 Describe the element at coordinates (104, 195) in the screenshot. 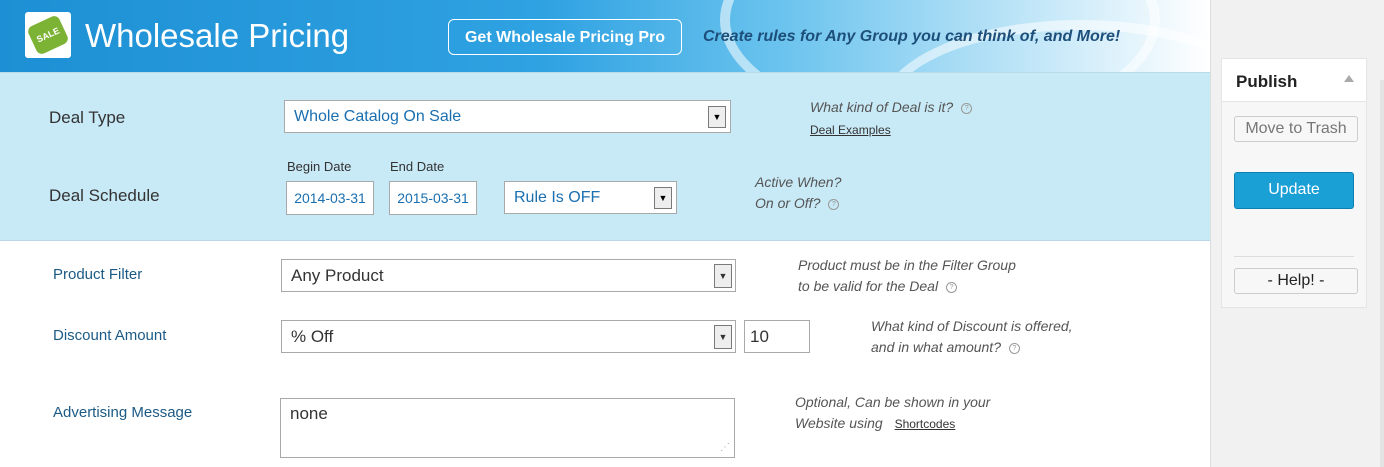

I see `deal-schedule-label: Deal Schedule` at that location.